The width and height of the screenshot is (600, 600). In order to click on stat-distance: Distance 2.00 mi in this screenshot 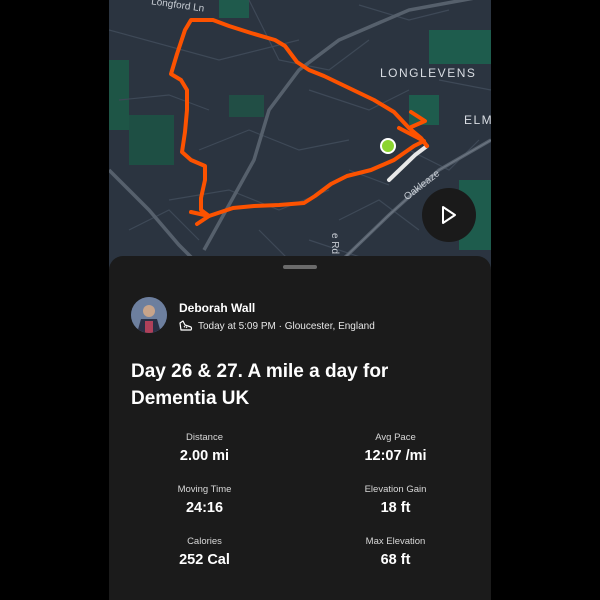, I will do `click(204, 452)`.